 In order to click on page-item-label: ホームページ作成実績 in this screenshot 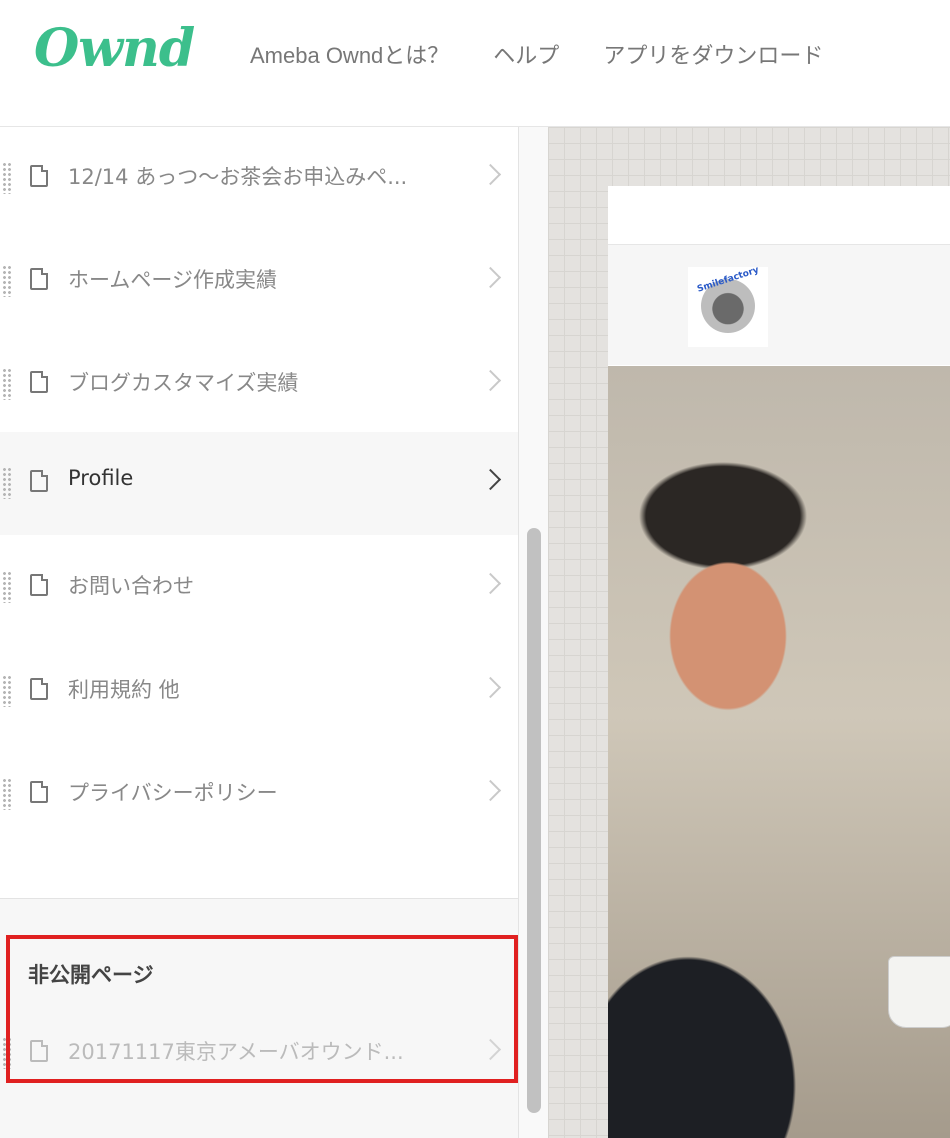, I will do `click(172, 280)`.